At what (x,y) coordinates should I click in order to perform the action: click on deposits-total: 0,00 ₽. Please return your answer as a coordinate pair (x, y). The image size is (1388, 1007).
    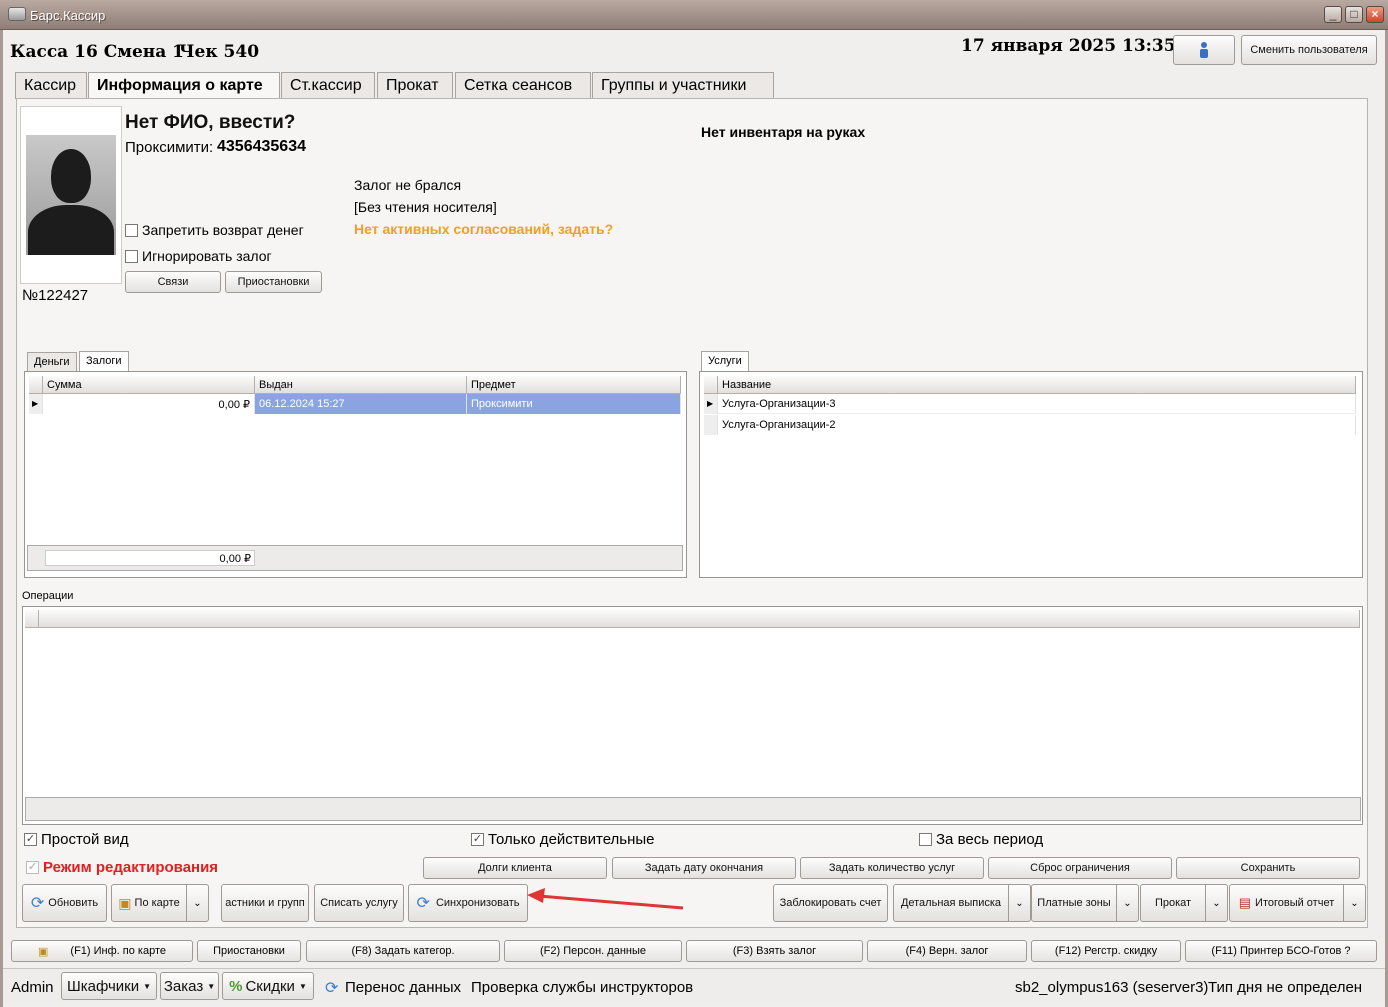
    Looking at the image, I should click on (150, 558).